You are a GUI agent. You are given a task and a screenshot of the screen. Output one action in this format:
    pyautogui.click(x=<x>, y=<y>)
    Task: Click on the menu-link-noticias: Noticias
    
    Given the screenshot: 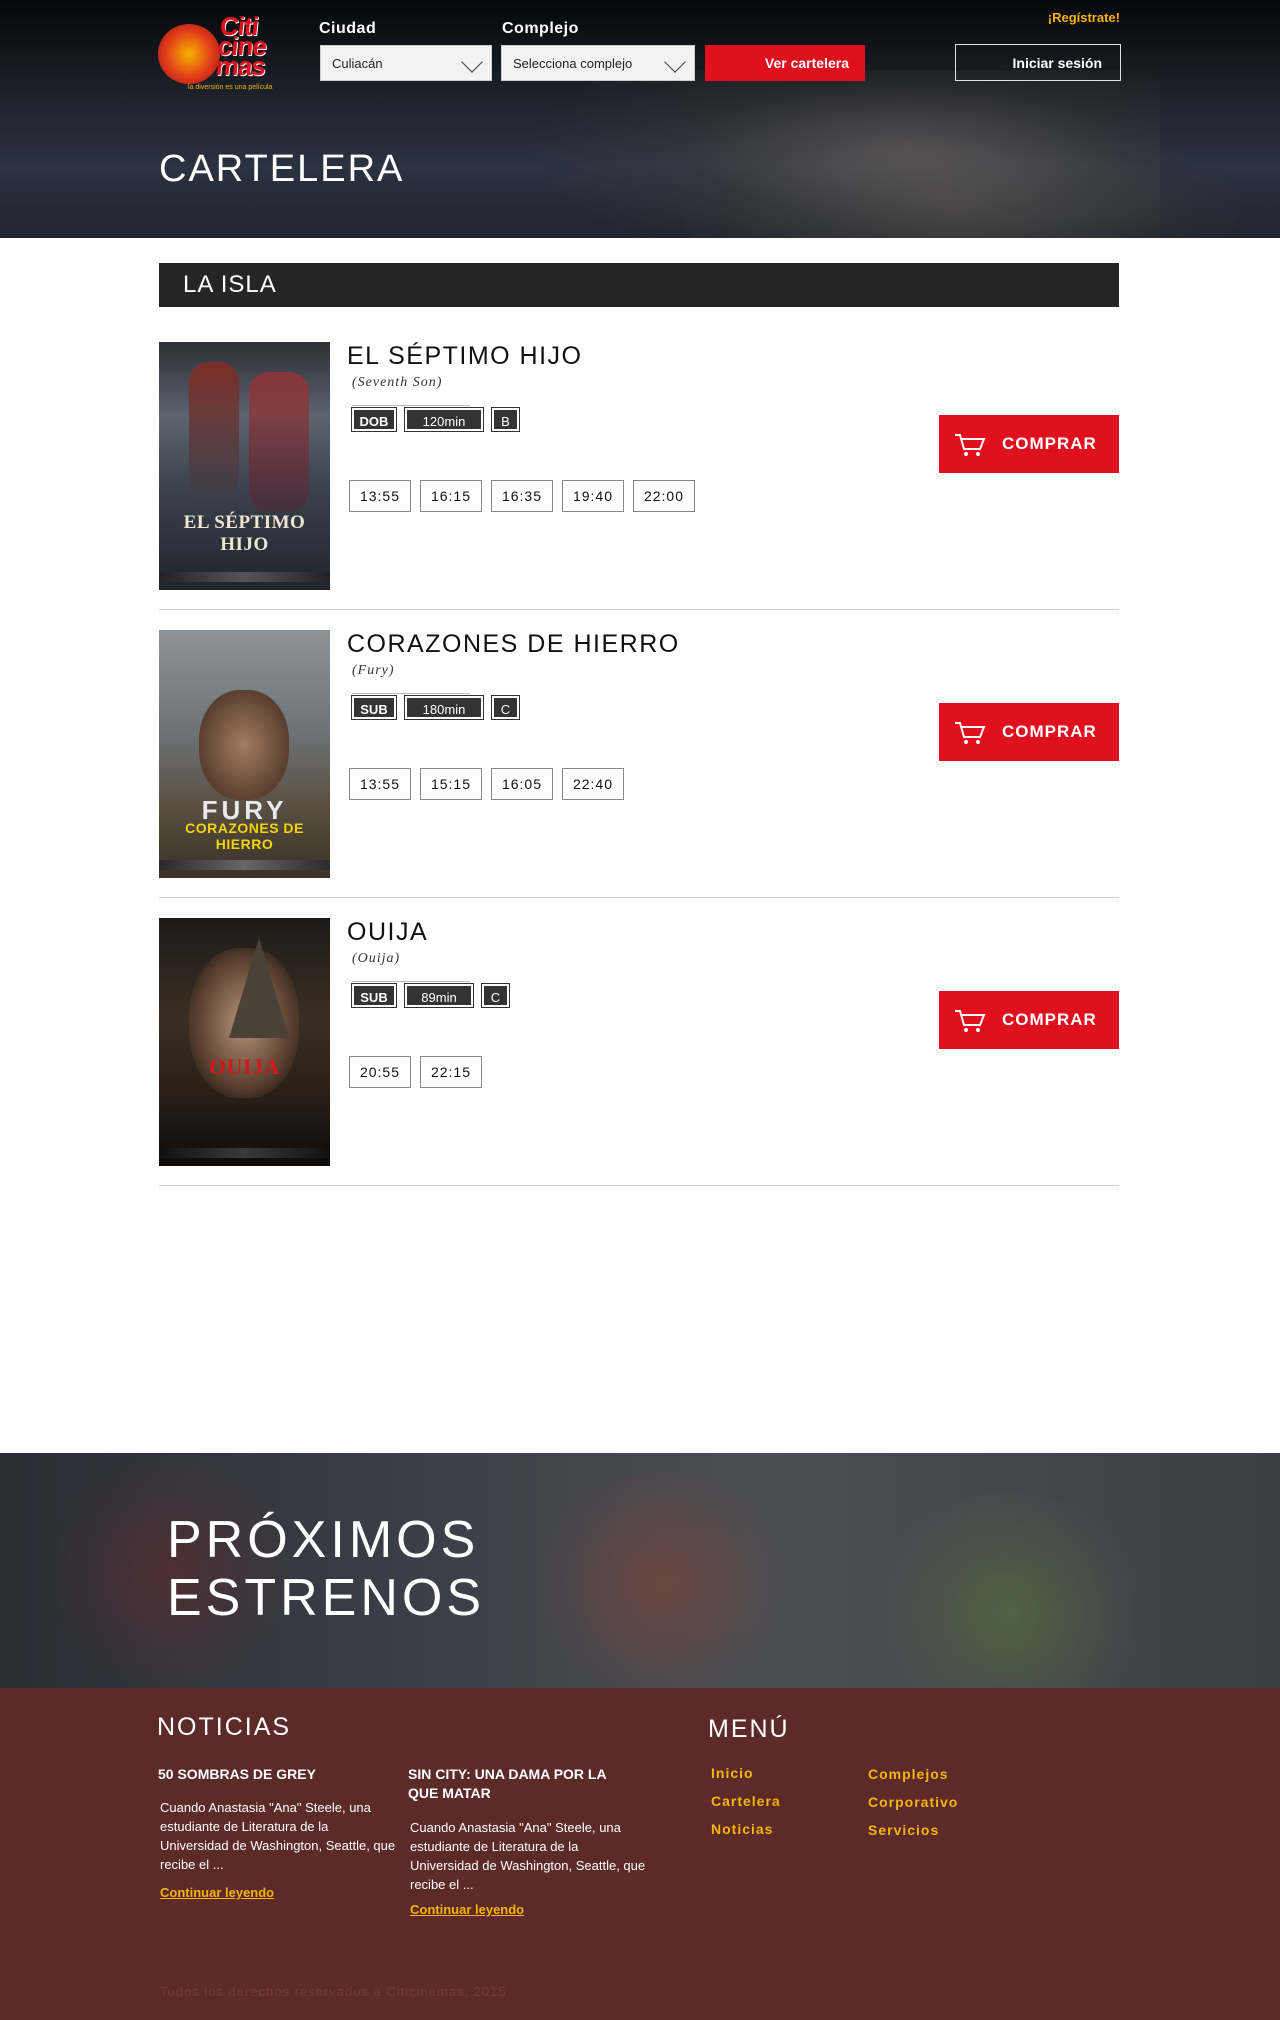 What is the action you would take?
    pyautogui.click(x=742, y=1829)
    